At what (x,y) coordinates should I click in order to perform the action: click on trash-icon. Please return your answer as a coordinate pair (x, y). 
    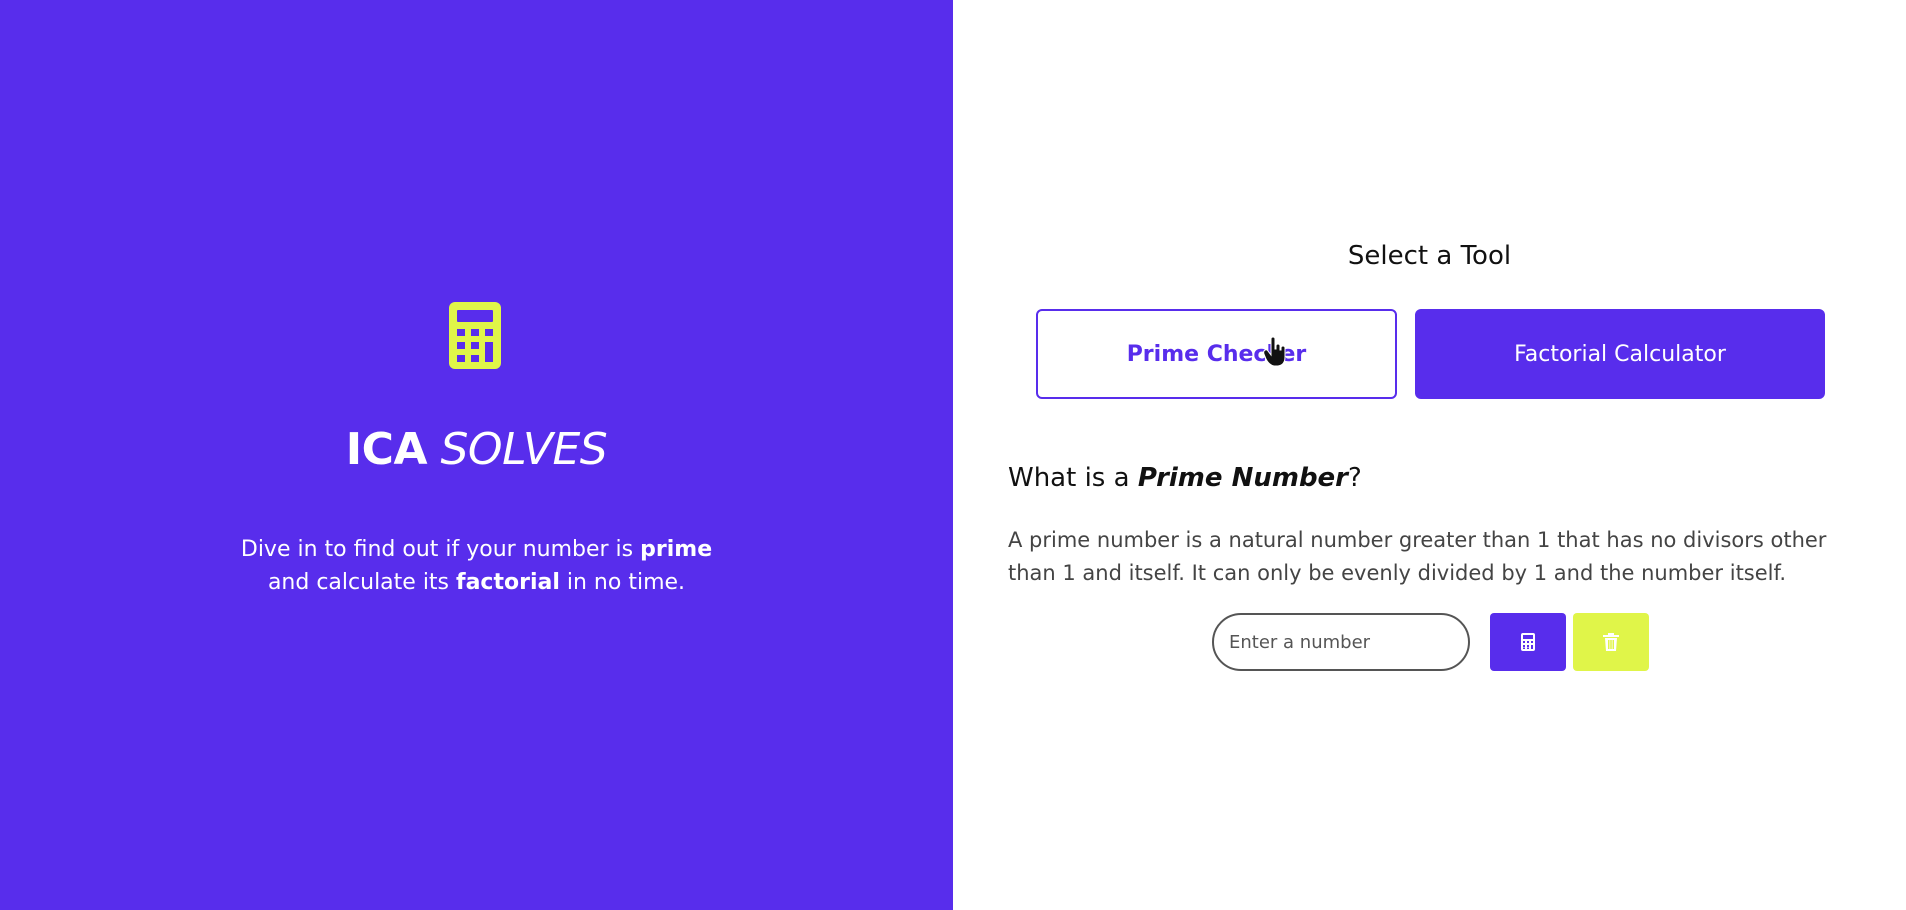
    Looking at the image, I should click on (1611, 642).